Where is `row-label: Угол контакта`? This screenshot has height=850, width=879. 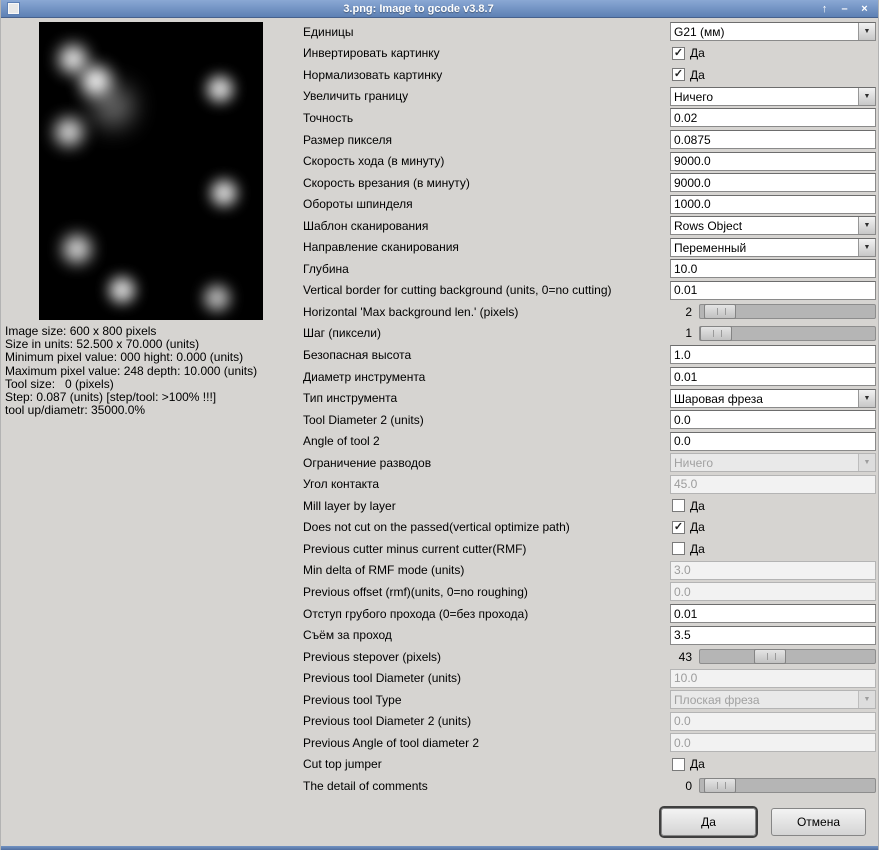
row-label: Угол контакта is located at coordinates (341, 484).